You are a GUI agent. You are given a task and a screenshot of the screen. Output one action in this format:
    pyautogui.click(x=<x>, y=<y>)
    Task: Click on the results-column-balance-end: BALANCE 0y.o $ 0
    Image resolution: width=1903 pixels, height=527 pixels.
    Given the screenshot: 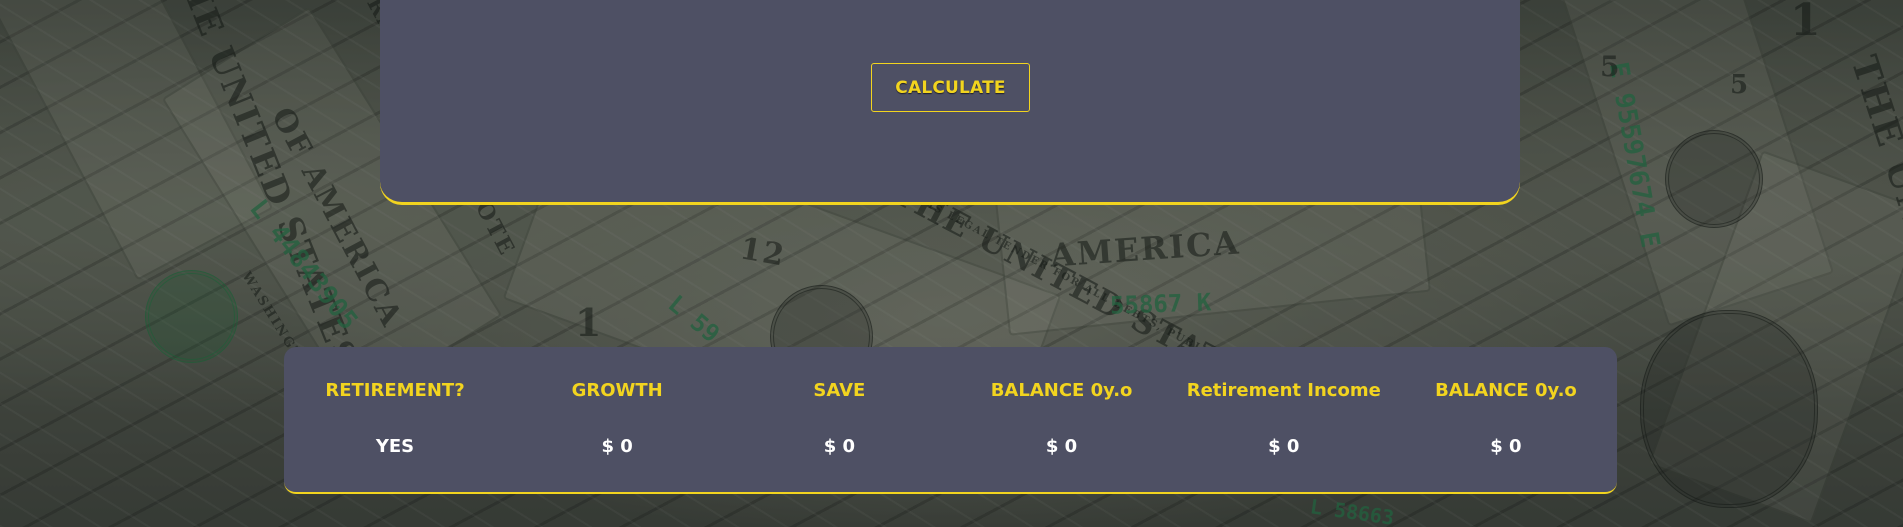 What is the action you would take?
    pyautogui.click(x=1506, y=419)
    